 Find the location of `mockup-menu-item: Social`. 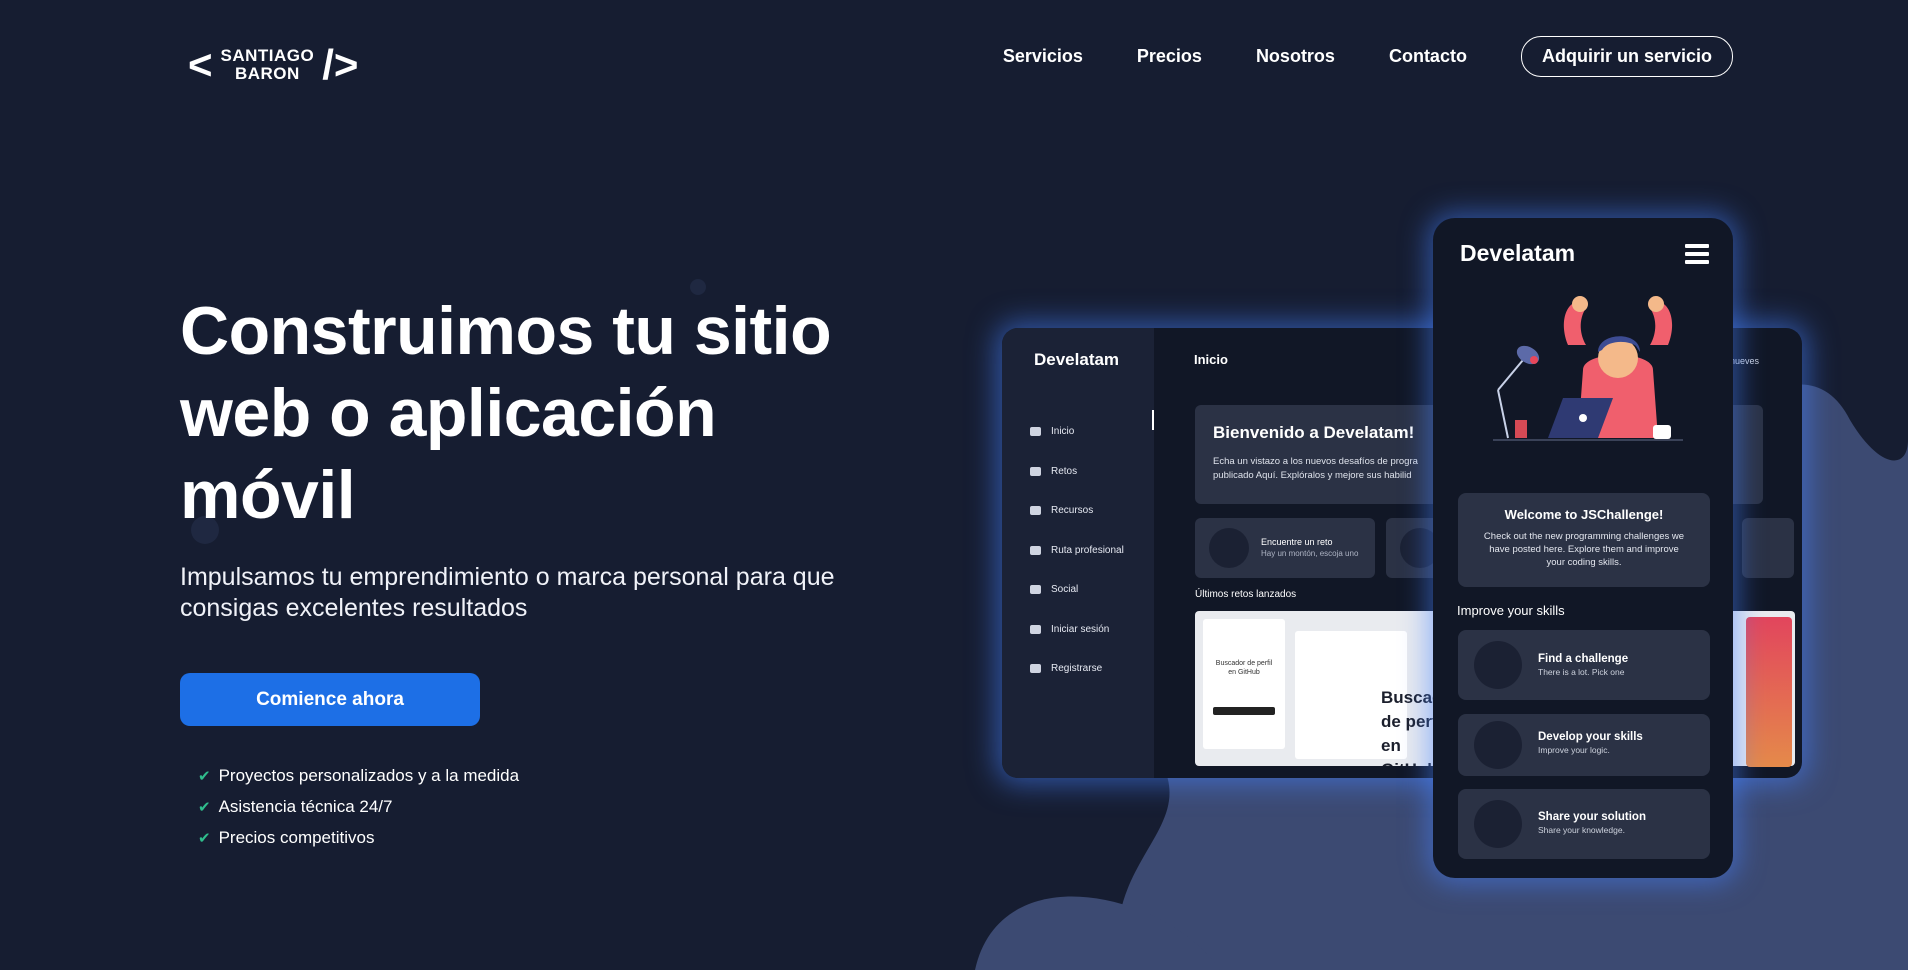

mockup-menu-item: Social is located at coordinates (1077, 590).